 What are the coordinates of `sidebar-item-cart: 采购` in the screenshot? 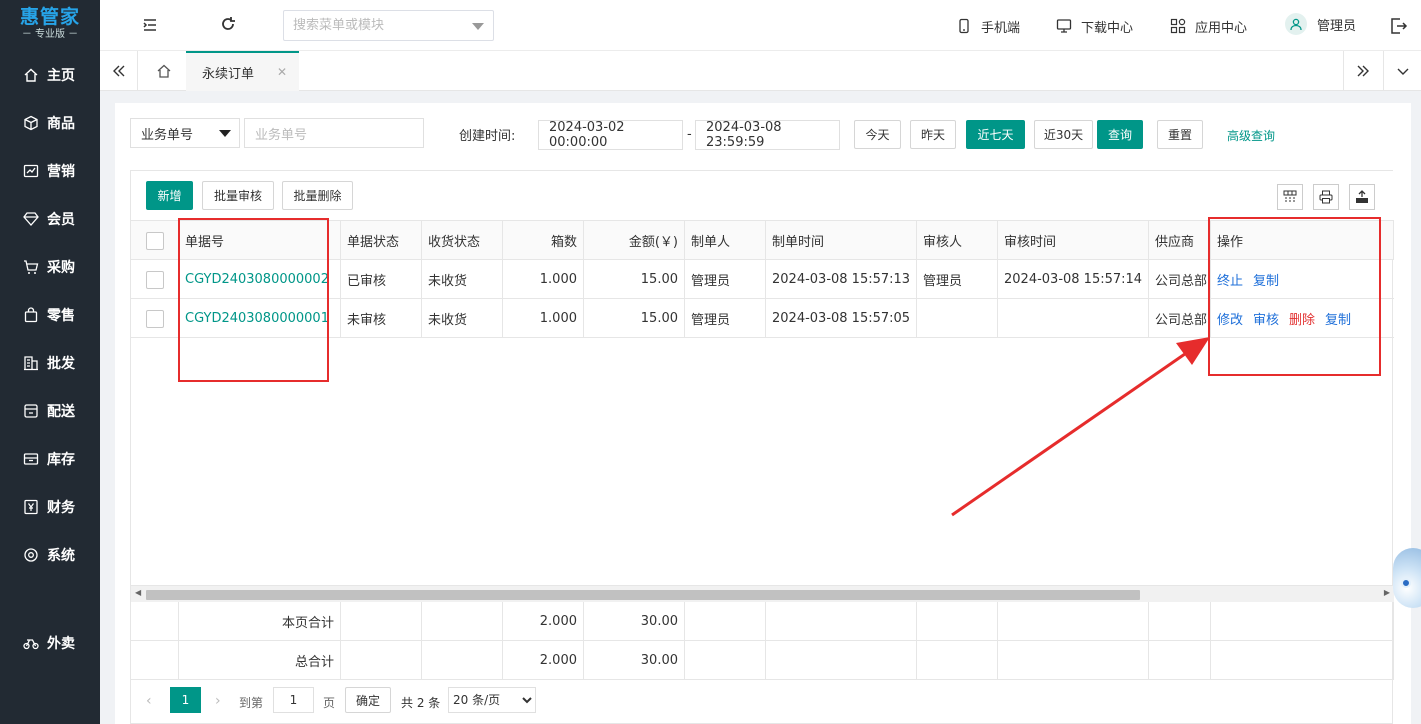 It's located at (50, 267).